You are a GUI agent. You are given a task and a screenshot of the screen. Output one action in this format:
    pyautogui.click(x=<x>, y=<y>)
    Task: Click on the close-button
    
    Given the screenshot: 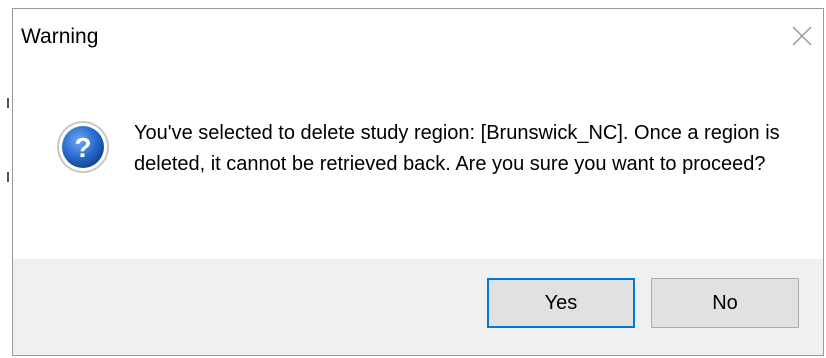 What is the action you would take?
    pyautogui.click(x=802, y=36)
    